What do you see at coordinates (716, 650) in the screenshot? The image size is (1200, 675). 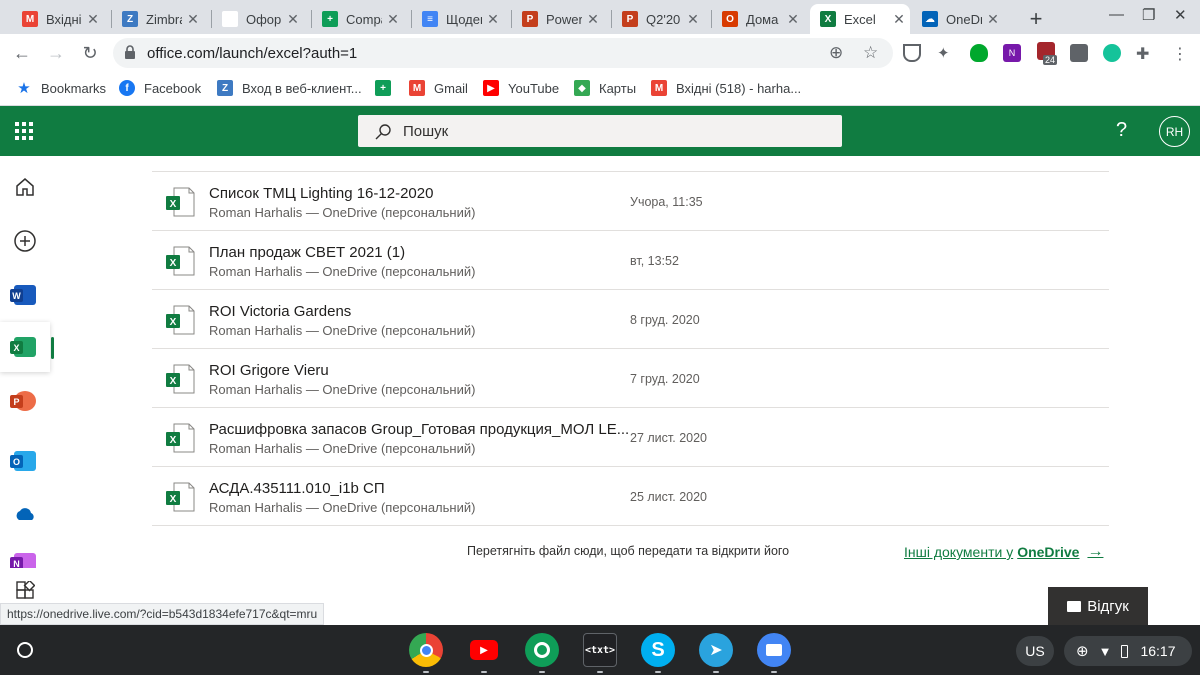 I see `telegram-icon: ➤` at bounding box center [716, 650].